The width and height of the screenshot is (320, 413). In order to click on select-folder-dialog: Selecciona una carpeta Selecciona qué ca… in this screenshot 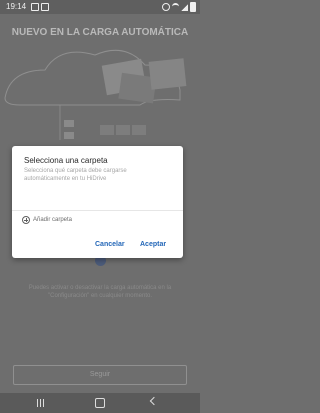, I will do `click(97, 202)`.